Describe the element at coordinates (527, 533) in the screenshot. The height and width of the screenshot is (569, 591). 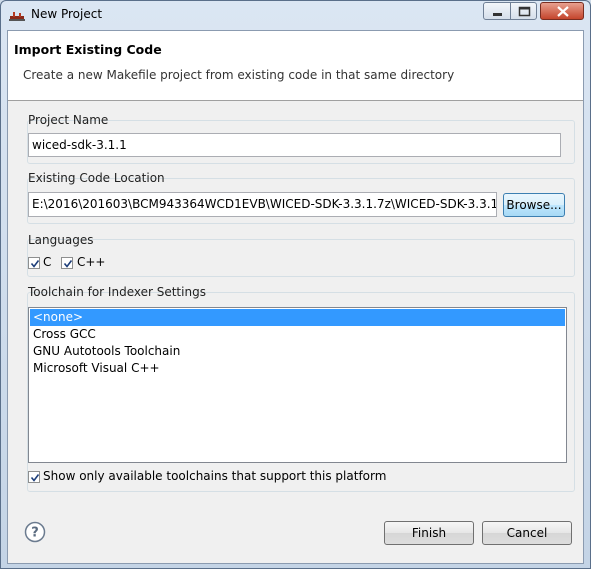
I see `cancel-button: Cancel` at that location.